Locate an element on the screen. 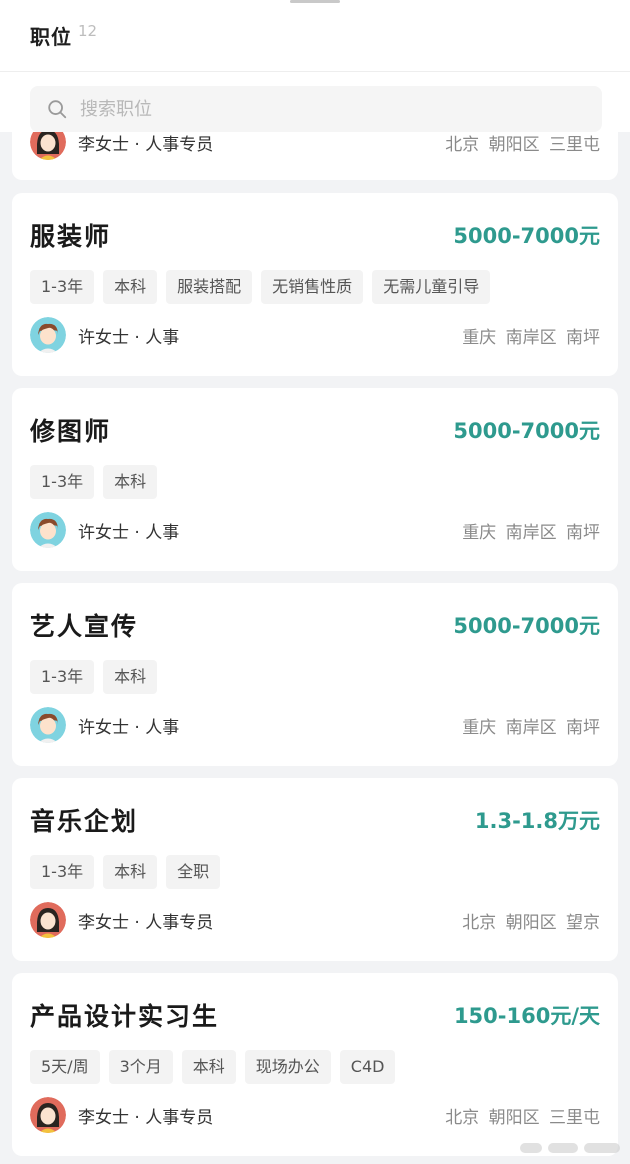 The image size is (630, 1164). search-input is located at coordinates (320, 109).